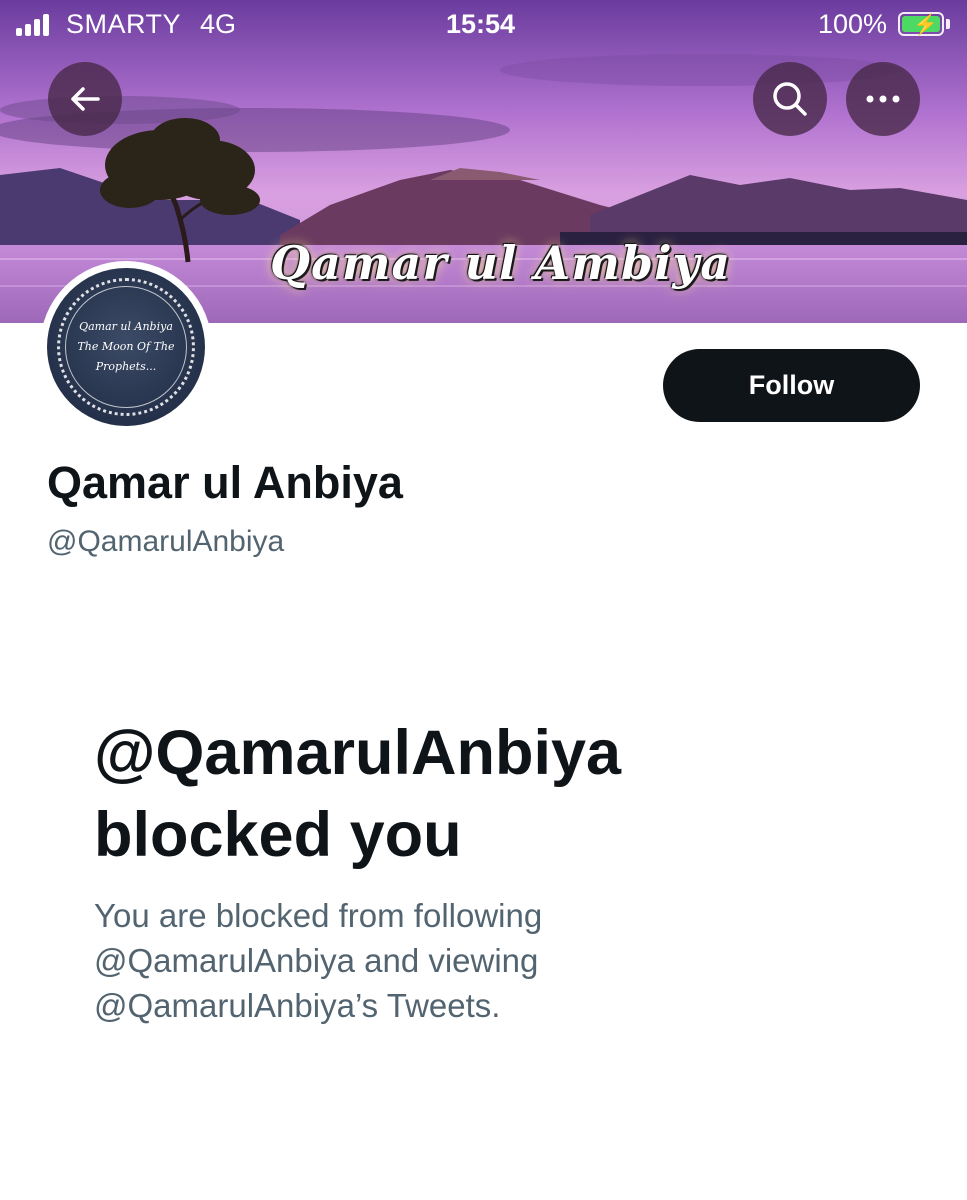 The height and width of the screenshot is (1200, 967). What do you see at coordinates (318, 915) in the screenshot?
I see `blocked-description-line1: You are blocked from following` at bounding box center [318, 915].